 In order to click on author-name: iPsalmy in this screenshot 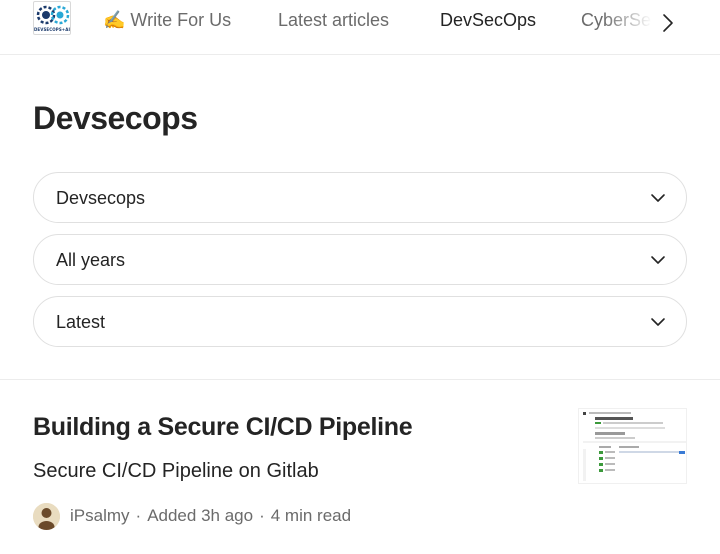, I will do `click(100, 516)`.